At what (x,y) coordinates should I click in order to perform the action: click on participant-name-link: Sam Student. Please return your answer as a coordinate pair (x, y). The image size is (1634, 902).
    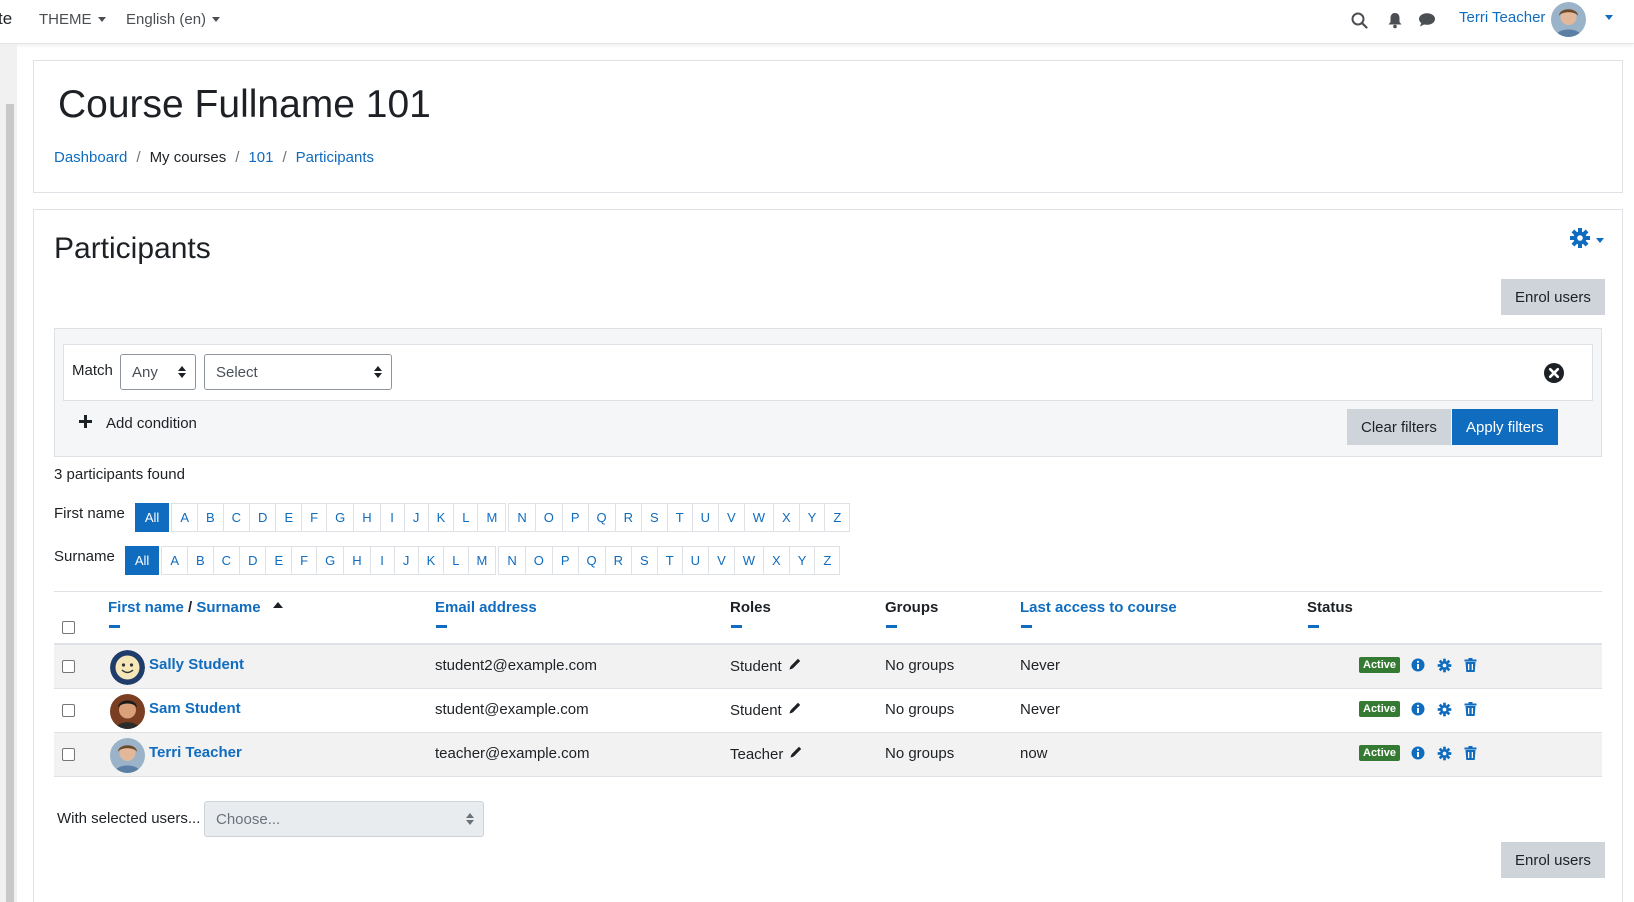
    Looking at the image, I should click on (195, 708).